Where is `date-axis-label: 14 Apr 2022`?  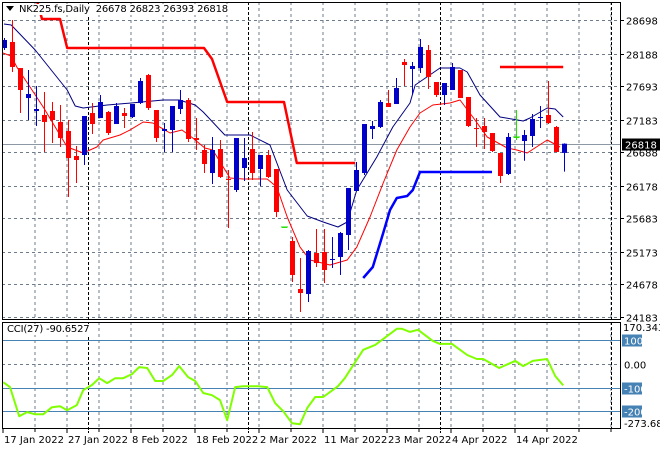
date-axis-label: 14 Apr 2022 is located at coordinates (547, 440).